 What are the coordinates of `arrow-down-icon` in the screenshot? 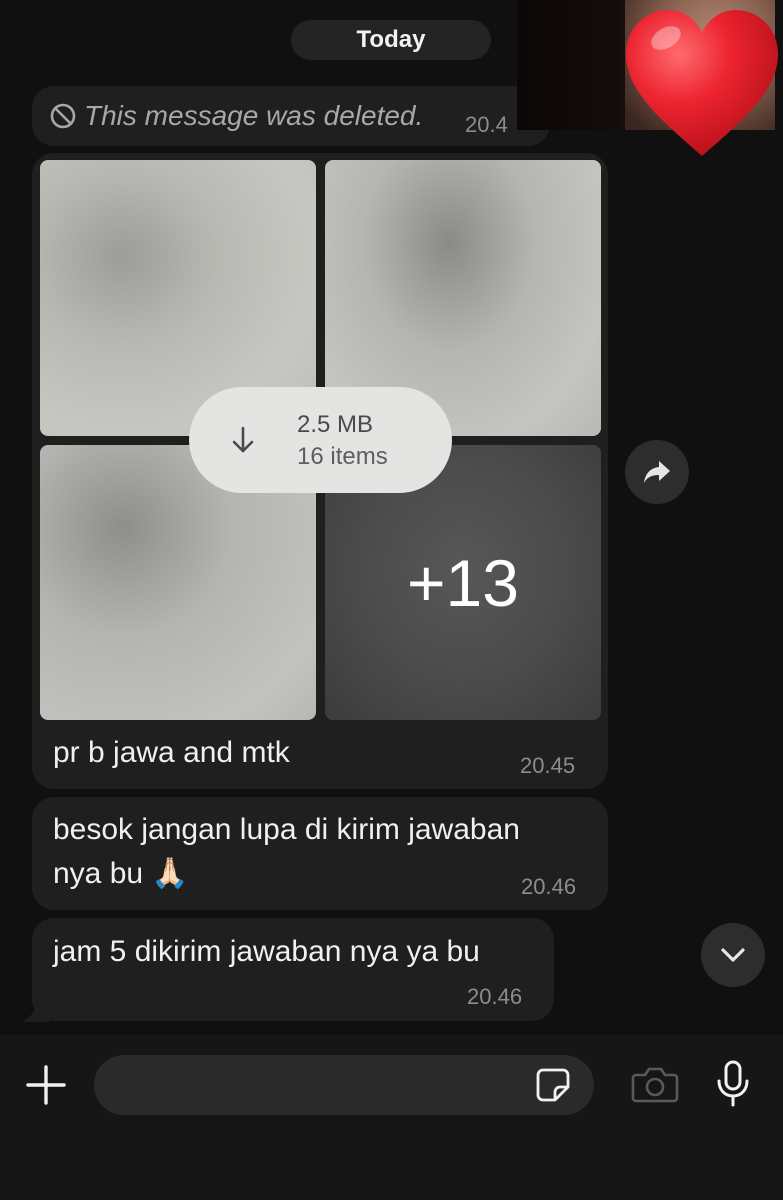 It's located at (243, 439).